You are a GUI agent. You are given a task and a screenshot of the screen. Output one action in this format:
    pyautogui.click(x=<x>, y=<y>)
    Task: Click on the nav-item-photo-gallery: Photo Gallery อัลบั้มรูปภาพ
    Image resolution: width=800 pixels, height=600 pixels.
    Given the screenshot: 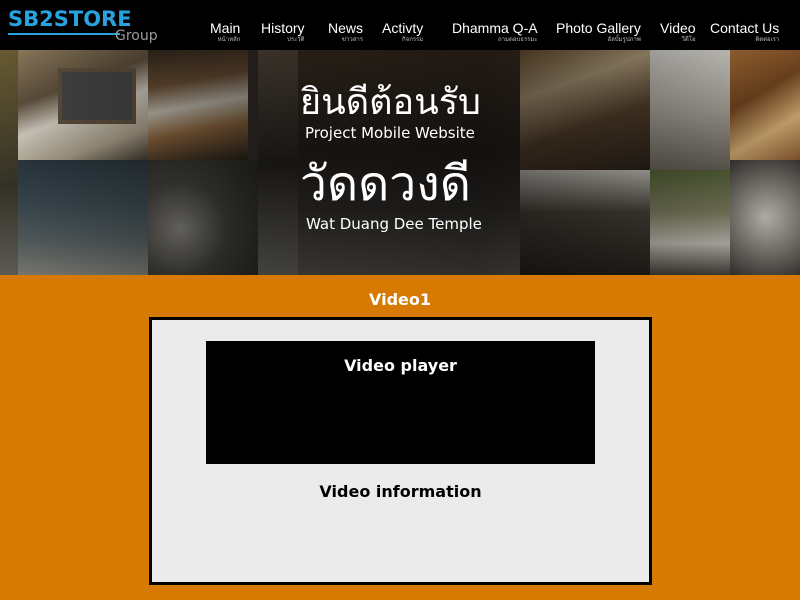 What is the action you would take?
    pyautogui.click(x=598, y=32)
    